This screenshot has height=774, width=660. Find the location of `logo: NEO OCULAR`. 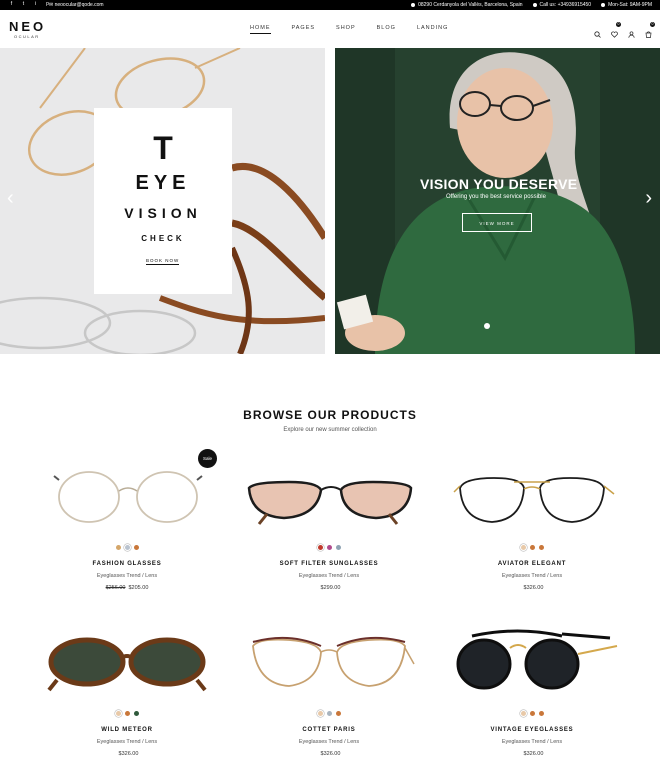

logo: NEO OCULAR is located at coordinates (27, 29).